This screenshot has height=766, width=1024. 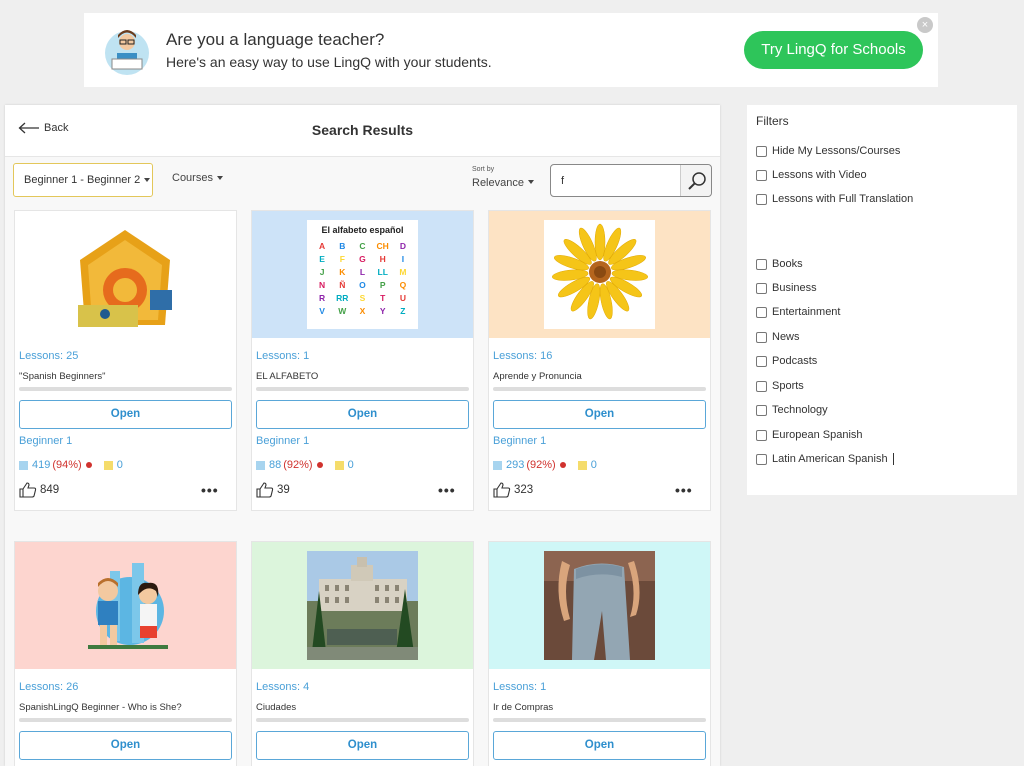 What do you see at coordinates (513, 490) in the screenshot?
I see `like-button: 323` at bounding box center [513, 490].